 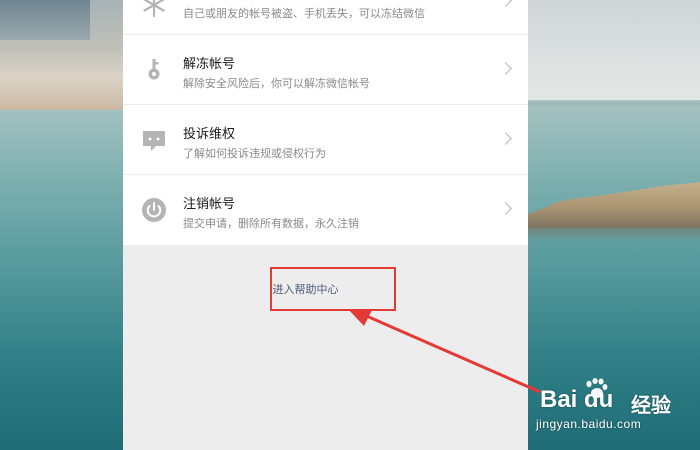 What do you see at coordinates (209, 134) in the screenshot?
I see `item-title: 投诉维权` at bounding box center [209, 134].